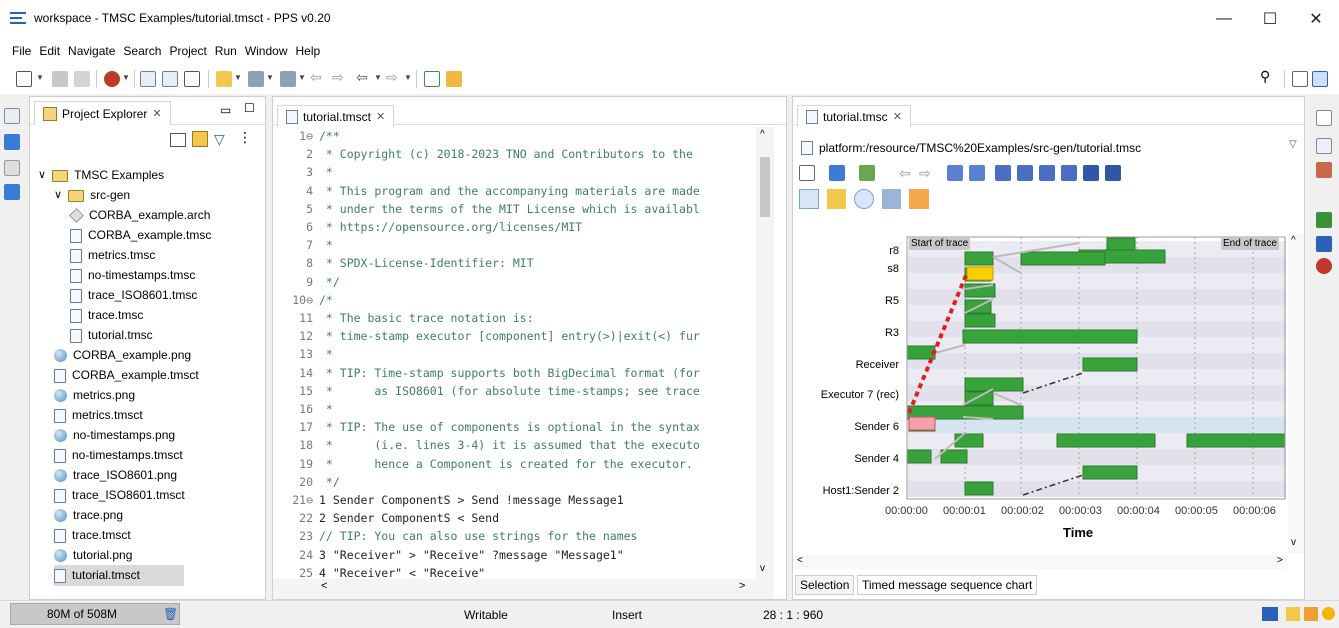 Image resolution: width=1339 pixels, height=628 pixels. Describe the element at coordinates (1113, 173) in the screenshot. I see `export-icon` at that location.